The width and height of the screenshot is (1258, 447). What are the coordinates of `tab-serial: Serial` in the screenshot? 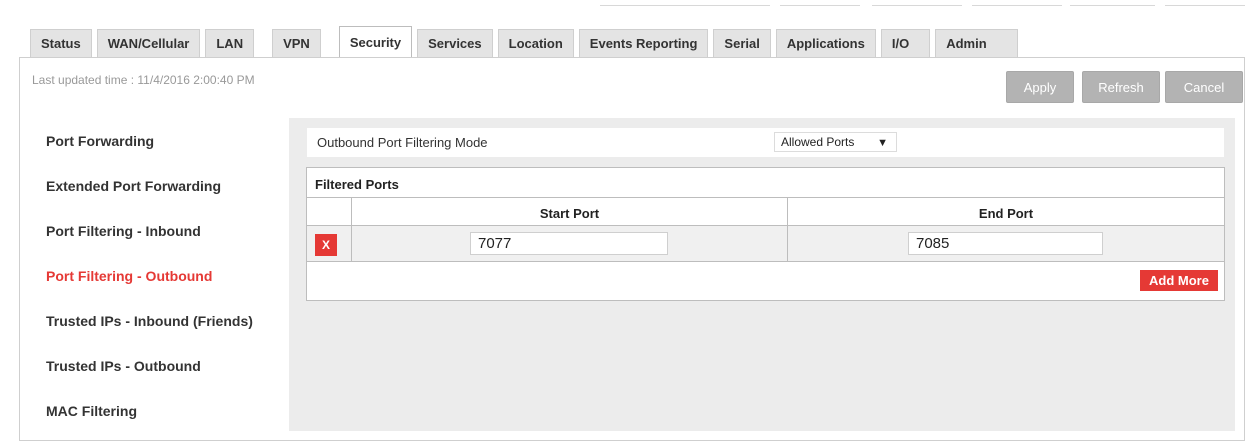 It's located at (742, 43).